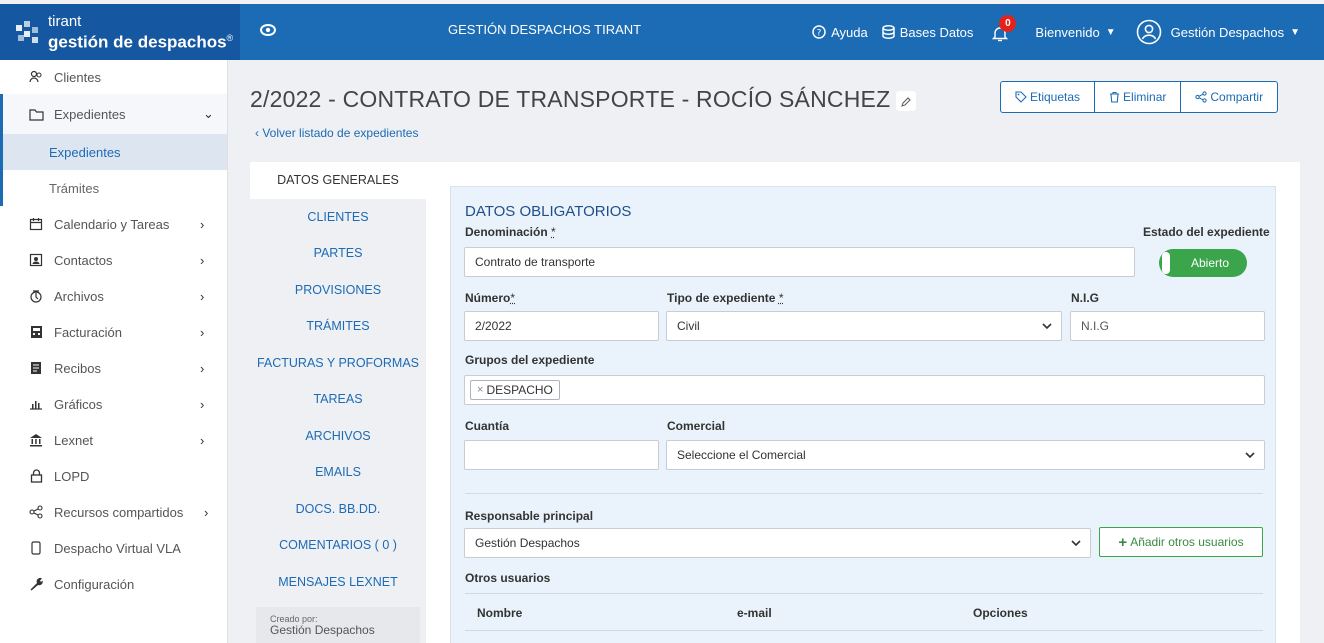 This screenshot has height=643, width=1324. I want to click on required-mark: *, so click(781, 298).